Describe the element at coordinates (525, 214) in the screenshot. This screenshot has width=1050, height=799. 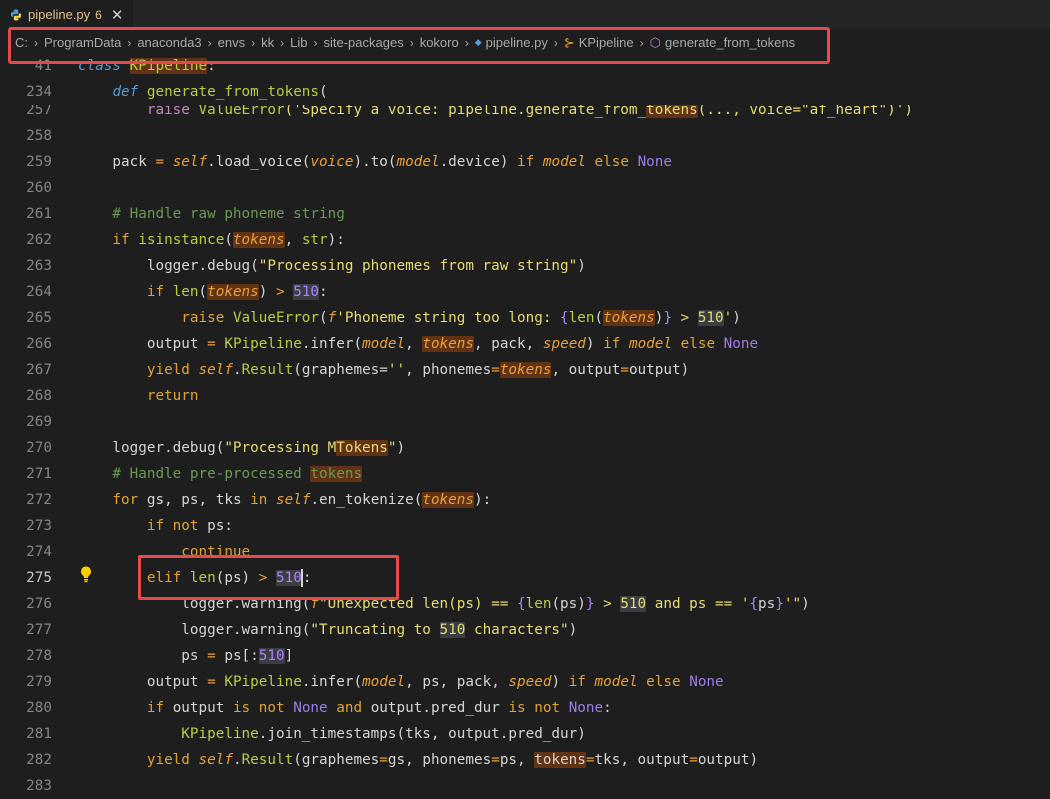
I see `code-line: 261 # Handle raw phoneme string` at that location.